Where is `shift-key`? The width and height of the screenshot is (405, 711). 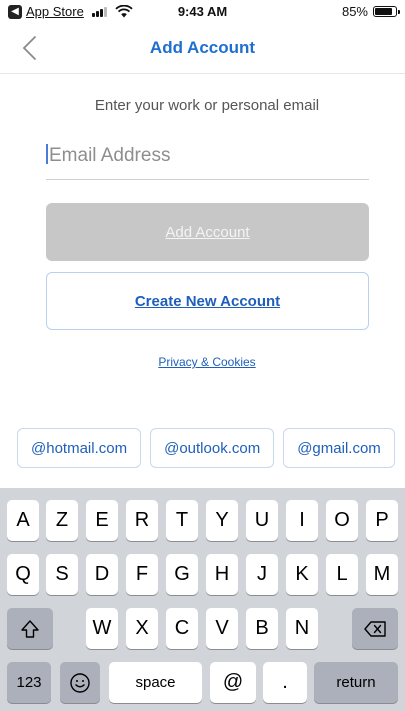 shift-key is located at coordinates (30, 628).